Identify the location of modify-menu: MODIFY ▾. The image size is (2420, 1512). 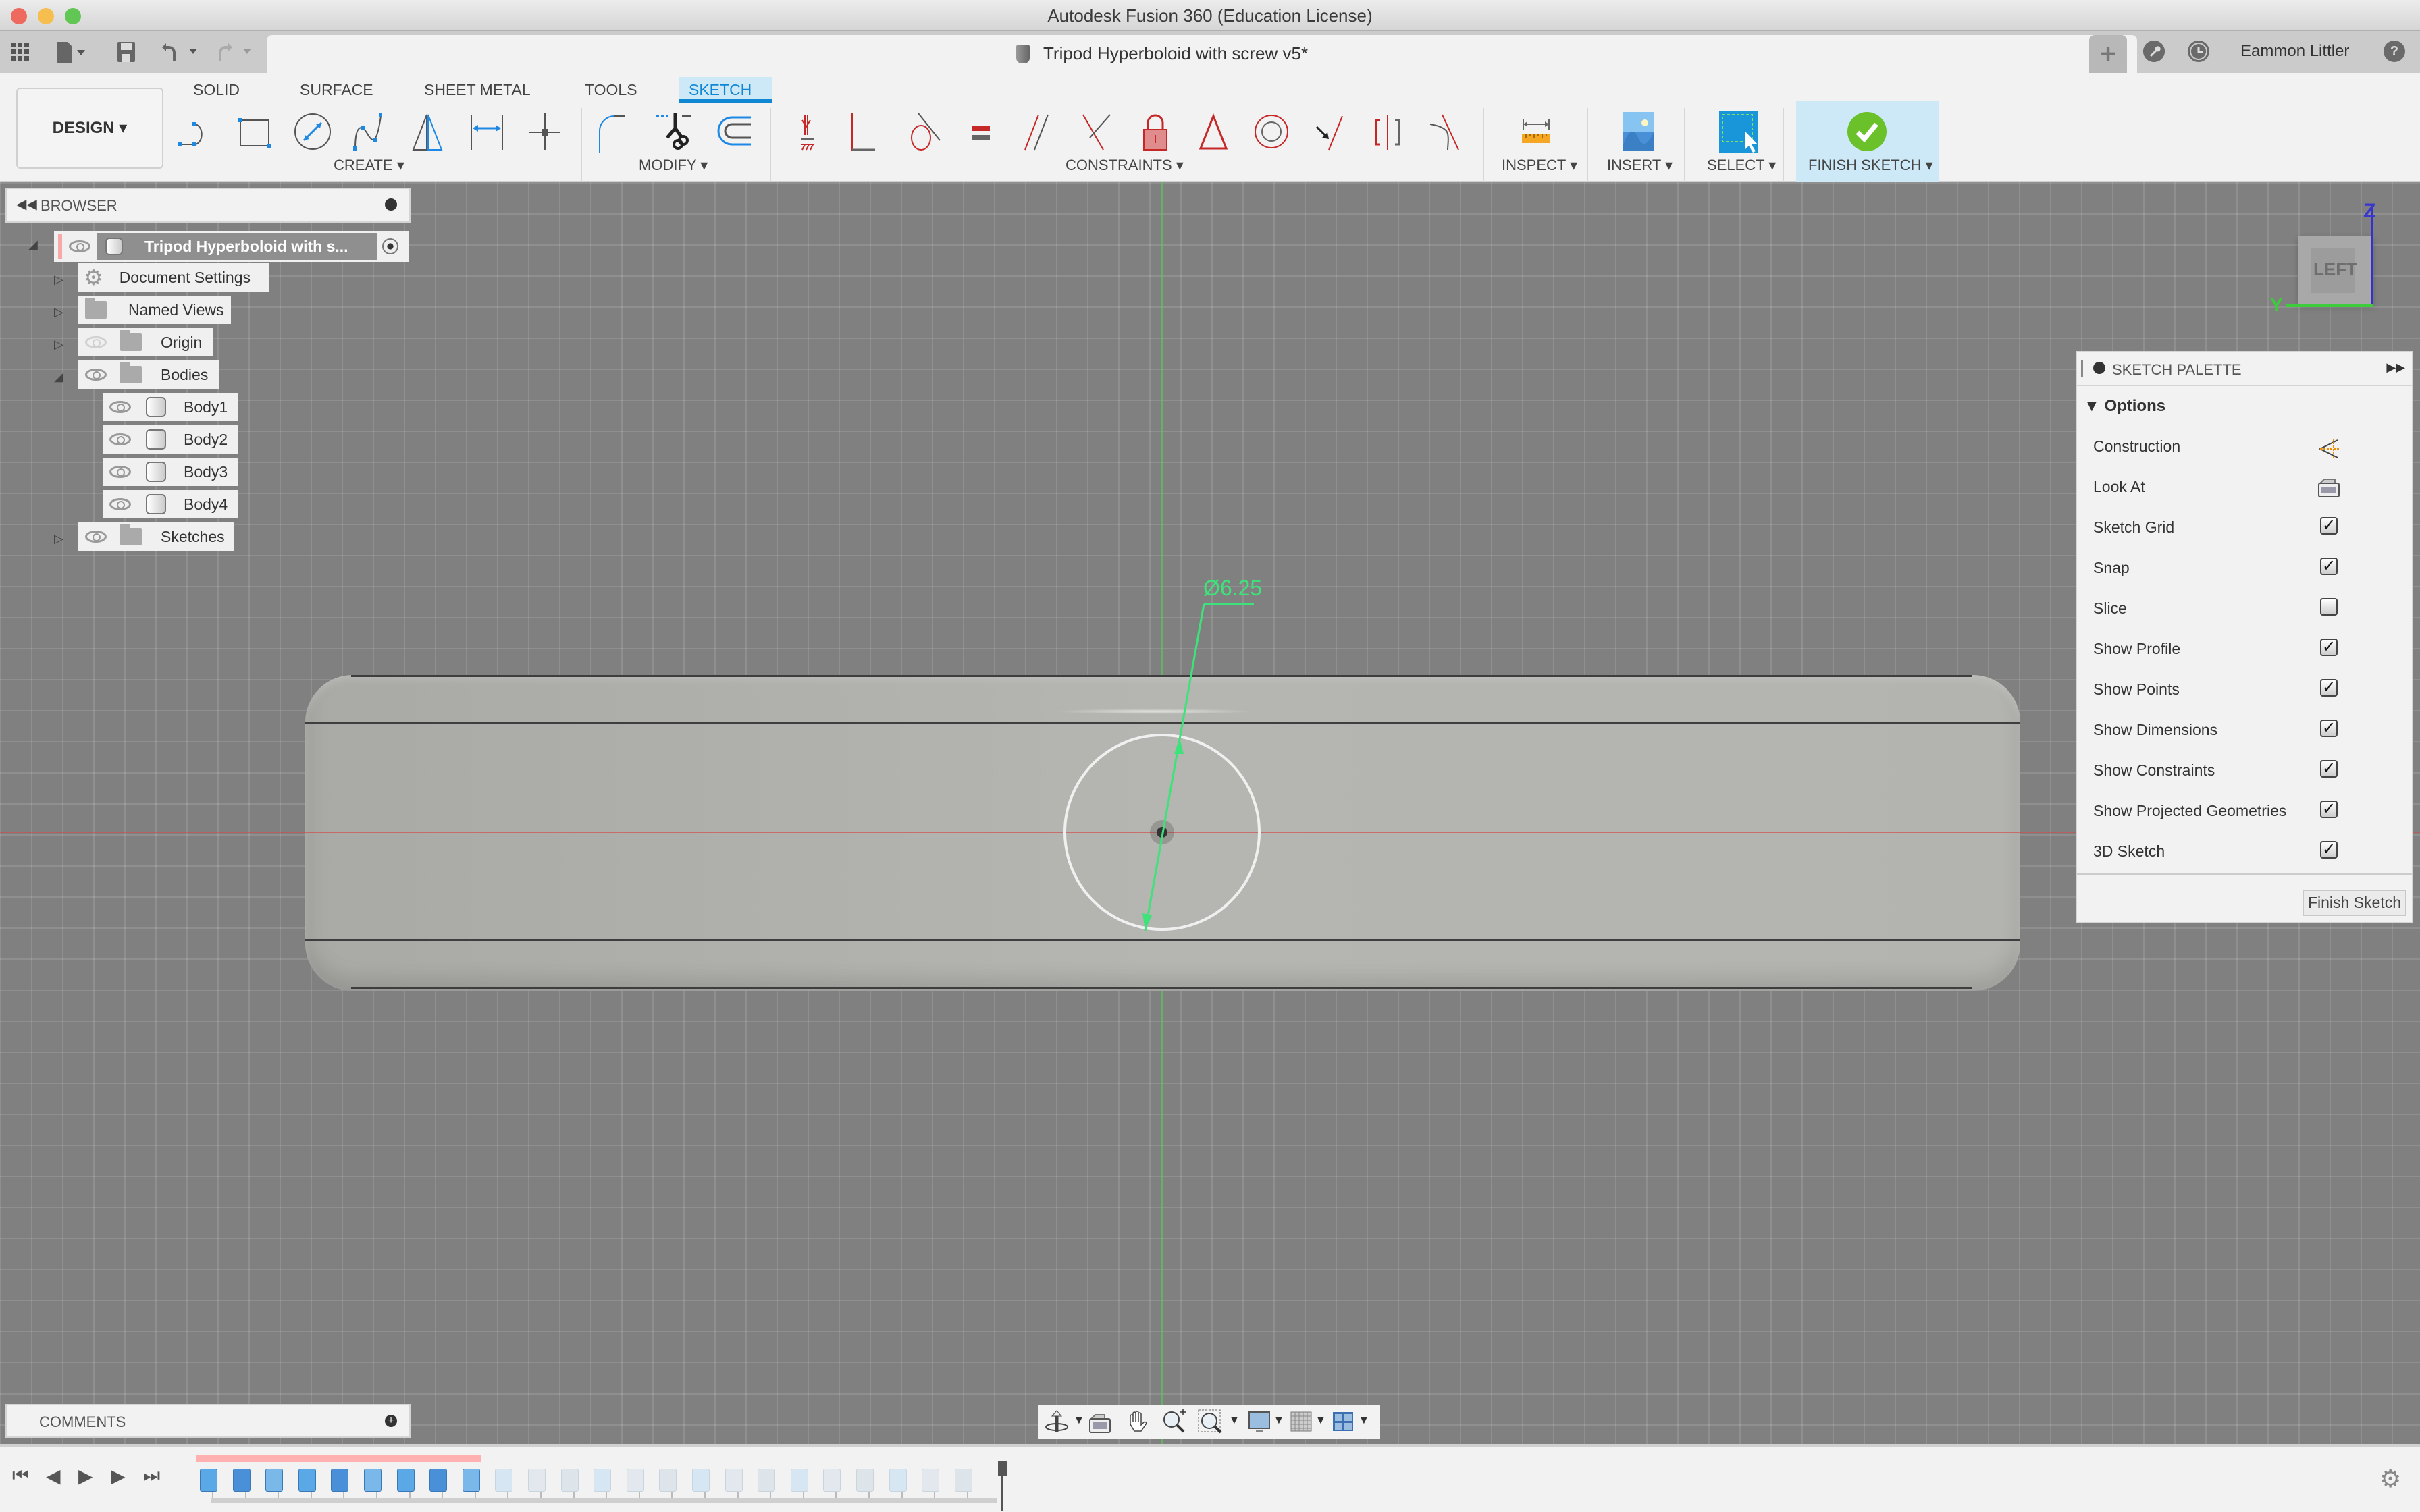
(673, 165).